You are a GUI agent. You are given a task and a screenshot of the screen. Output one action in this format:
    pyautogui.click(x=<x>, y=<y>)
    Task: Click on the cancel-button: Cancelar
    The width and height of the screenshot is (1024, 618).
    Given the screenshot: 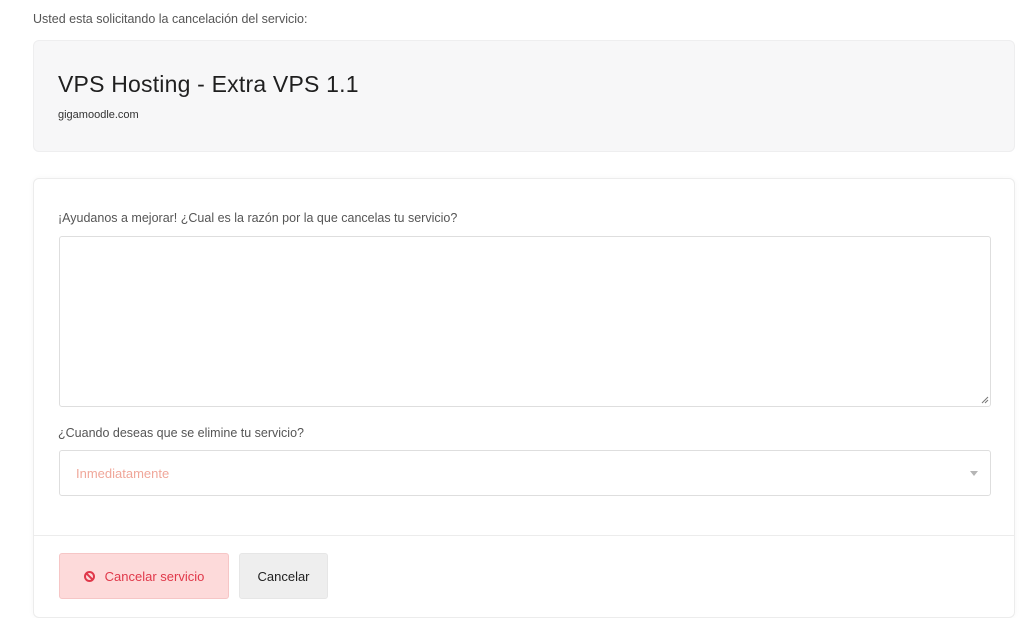 What is the action you would take?
    pyautogui.click(x=283, y=576)
    